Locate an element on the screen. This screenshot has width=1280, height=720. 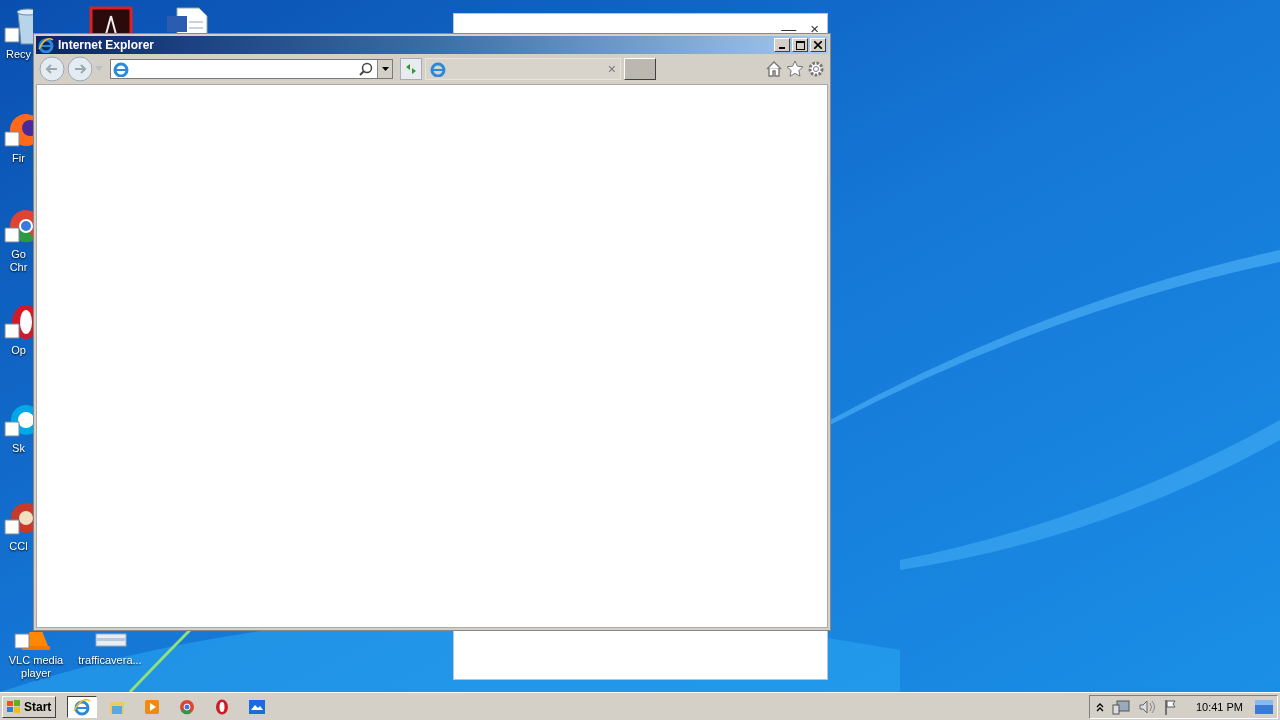
icon-label: VLC media player is located at coordinates (36, 667).